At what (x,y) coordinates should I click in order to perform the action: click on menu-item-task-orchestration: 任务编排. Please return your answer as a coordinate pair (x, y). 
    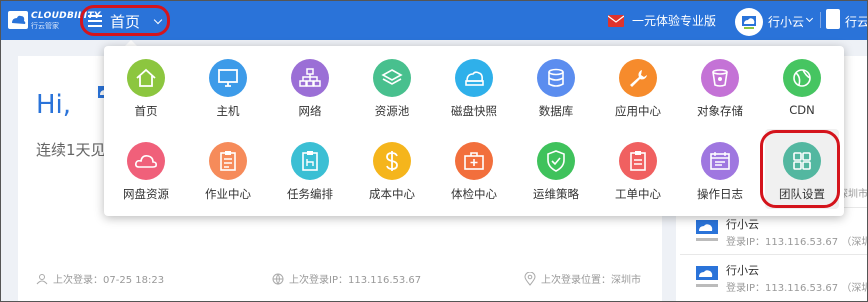
    Looking at the image, I should click on (310, 173).